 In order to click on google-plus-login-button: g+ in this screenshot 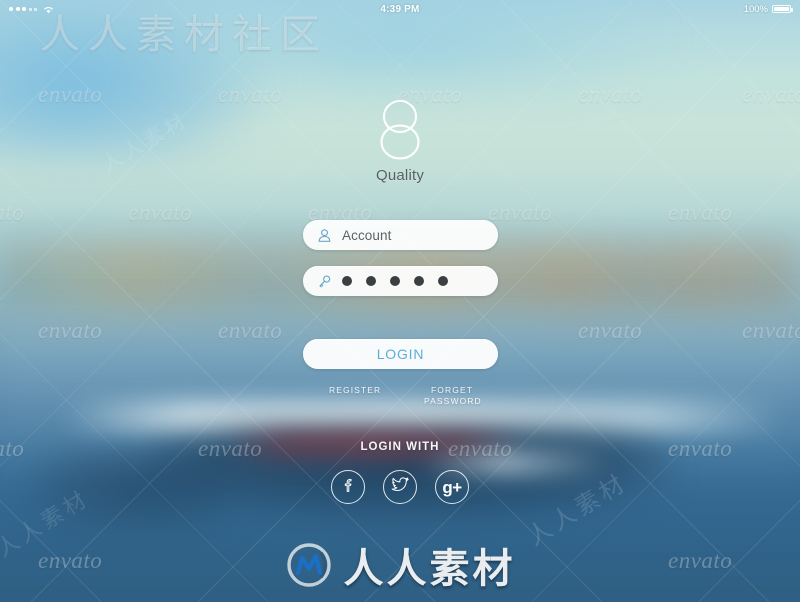, I will do `click(452, 487)`.